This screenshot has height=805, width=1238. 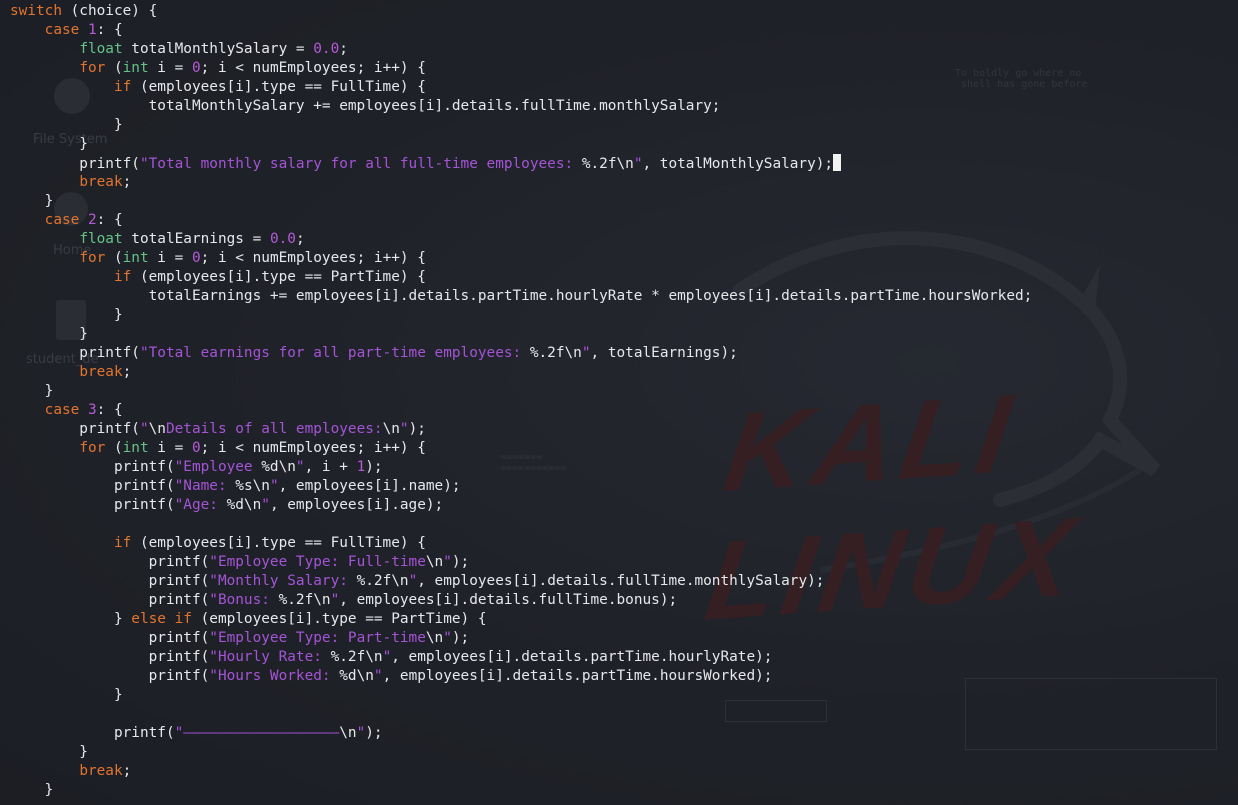 I want to click on code-token: for, so click(x=92, y=68).